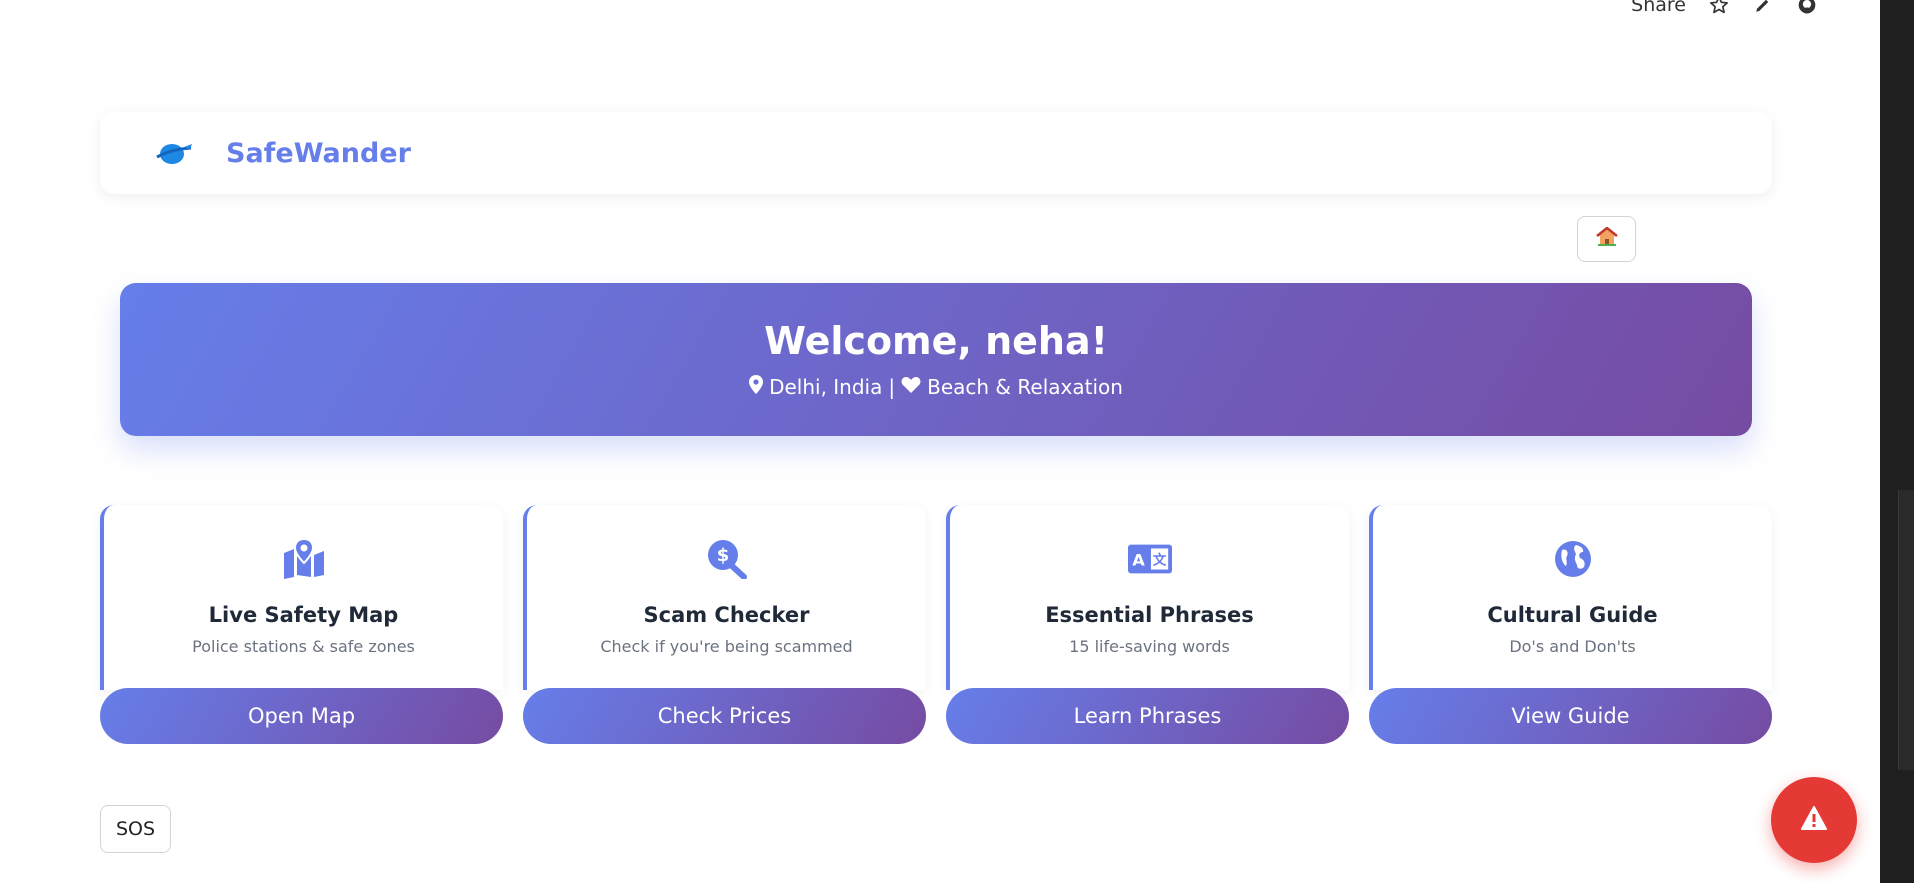 This screenshot has height=883, width=1914. Describe the element at coordinates (1573, 559) in the screenshot. I see `globe-icon` at that location.